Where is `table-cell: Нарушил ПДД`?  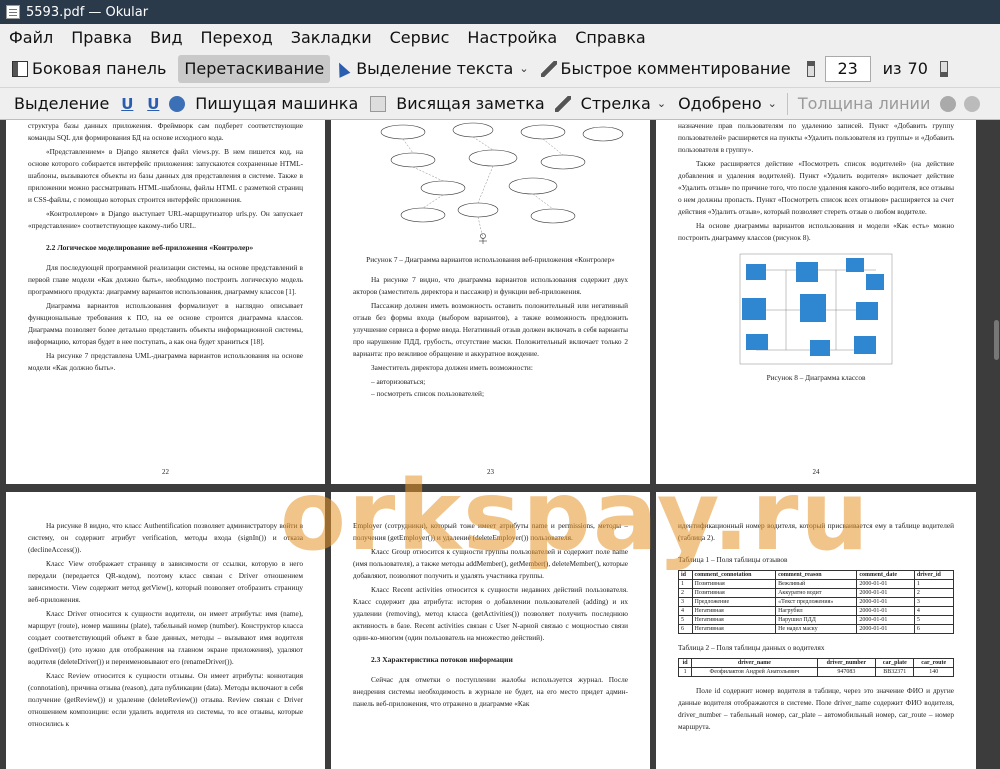 table-cell: Нарушил ПДД is located at coordinates (816, 620).